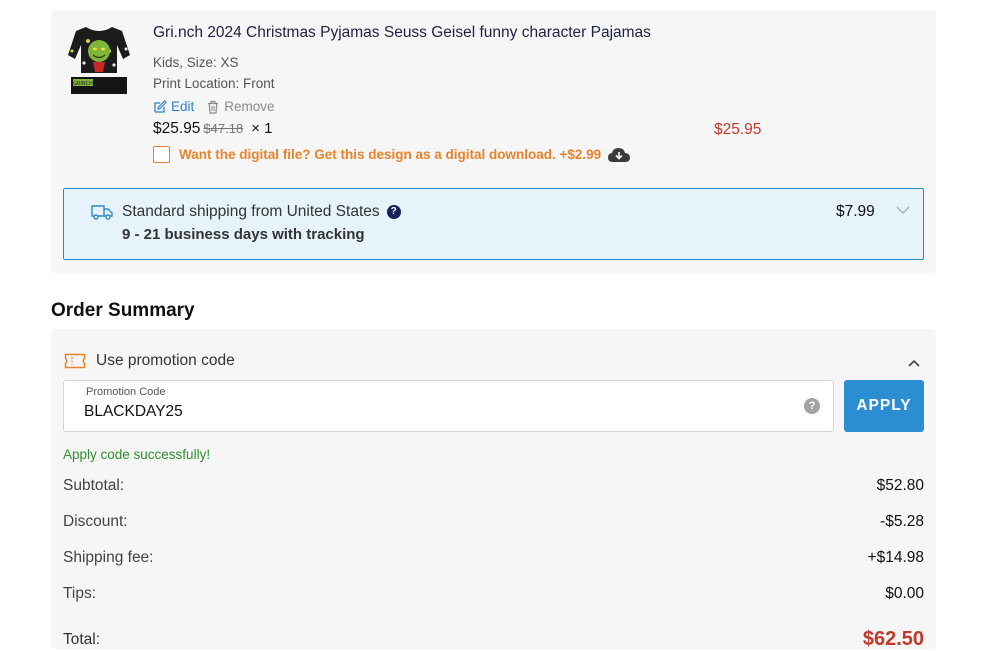 Image resolution: width=987 pixels, height=651 pixels. What do you see at coordinates (904, 593) in the screenshot?
I see `tips-value: $0.00` at bounding box center [904, 593].